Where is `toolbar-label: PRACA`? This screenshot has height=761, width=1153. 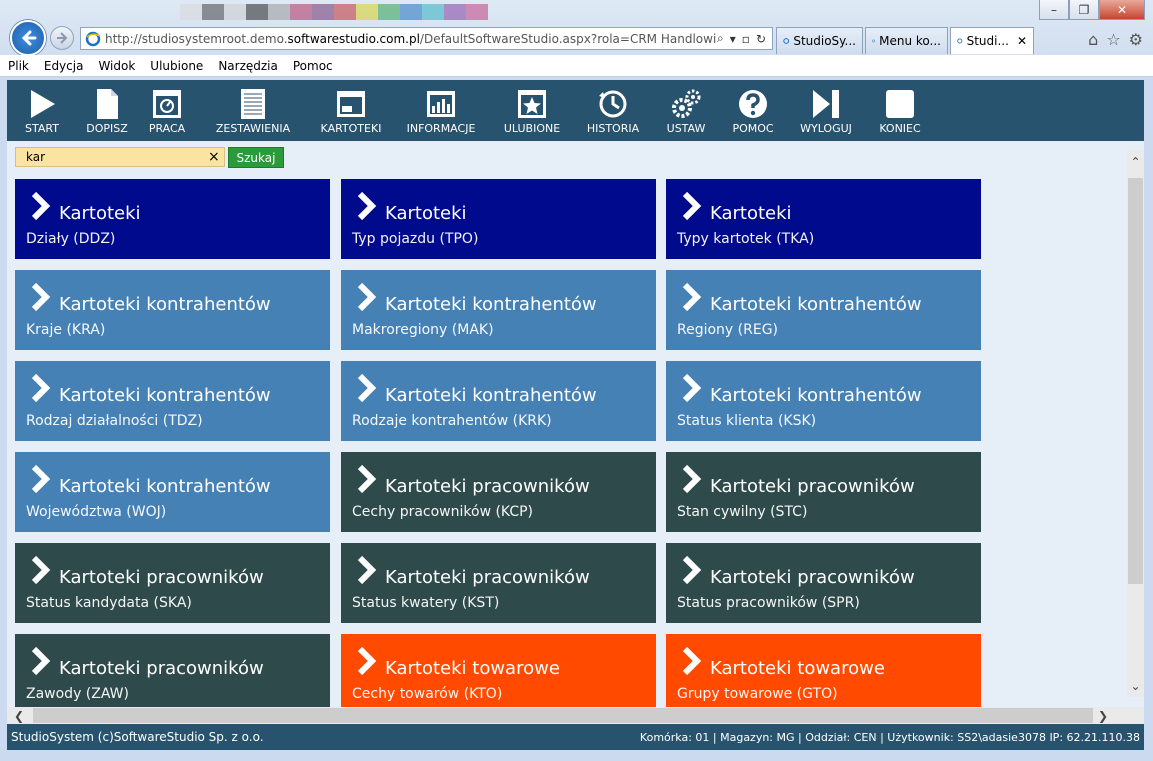 toolbar-label: PRACA is located at coordinates (167, 128).